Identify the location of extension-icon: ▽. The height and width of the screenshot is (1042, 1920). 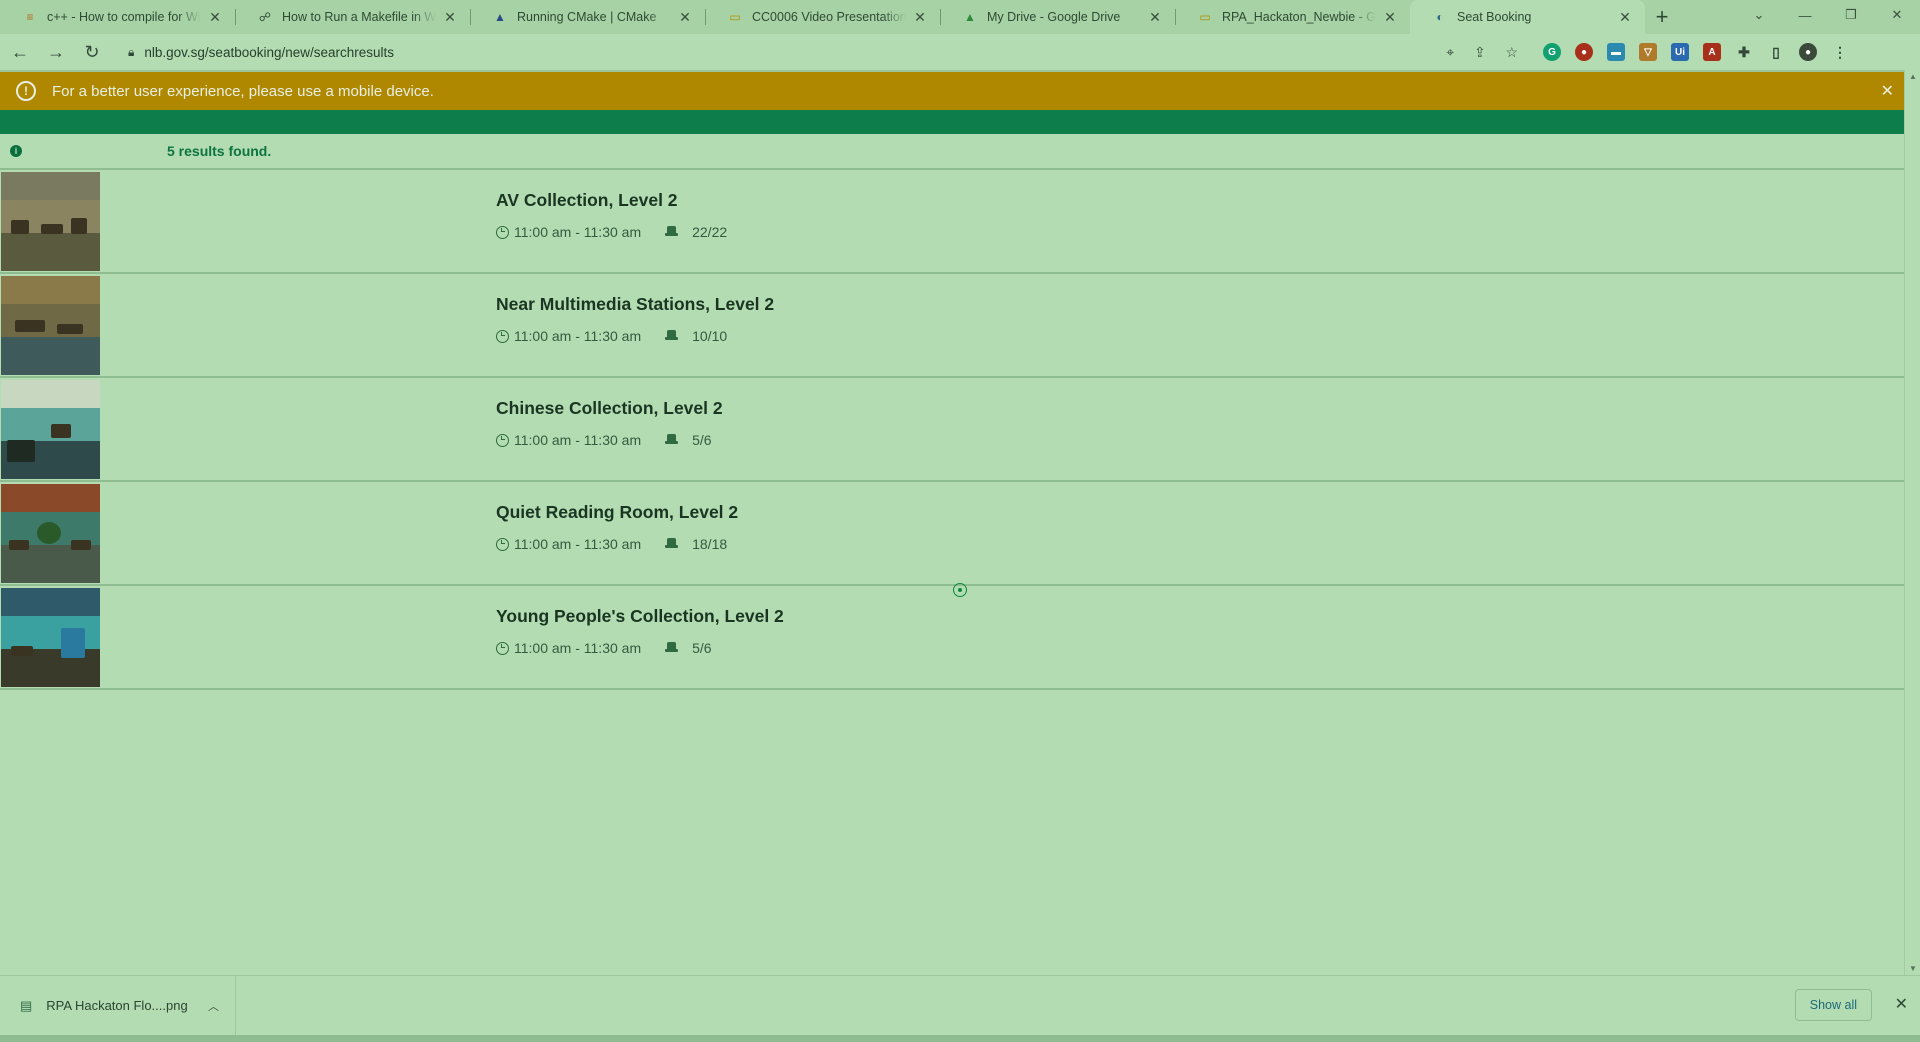
(1648, 52).